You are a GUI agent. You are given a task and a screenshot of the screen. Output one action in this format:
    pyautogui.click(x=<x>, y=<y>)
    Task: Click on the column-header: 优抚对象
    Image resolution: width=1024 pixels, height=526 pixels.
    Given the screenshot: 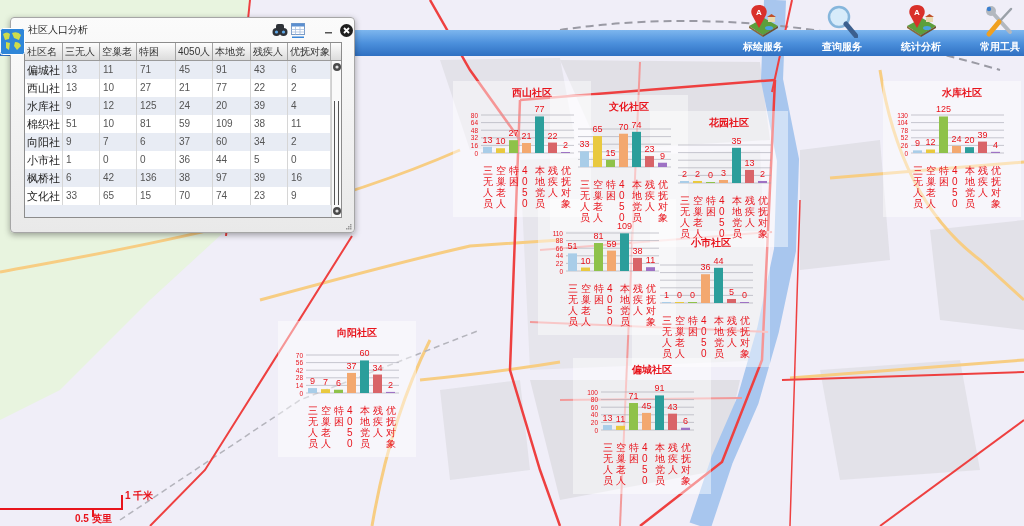 What is the action you would take?
    pyautogui.click(x=309, y=51)
    